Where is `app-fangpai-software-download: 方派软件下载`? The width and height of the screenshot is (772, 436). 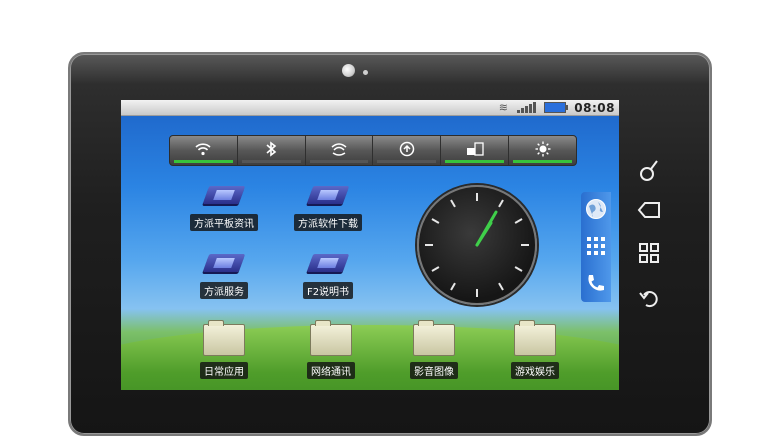 app-fangpai-software-download: 方派软件下载 is located at coordinates (328, 205).